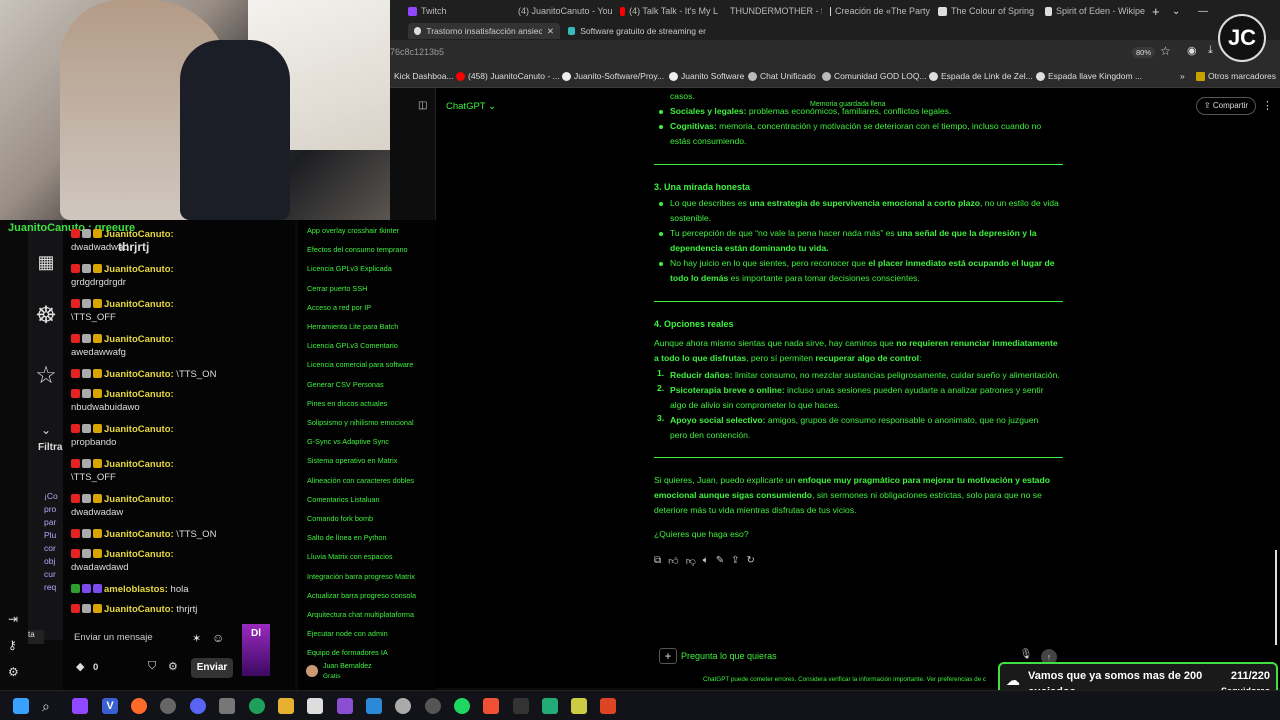 The image size is (1280, 720). What do you see at coordinates (345, 706) in the screenshot?
I see `visual-studio-icon` at bounding box center [345, 706].